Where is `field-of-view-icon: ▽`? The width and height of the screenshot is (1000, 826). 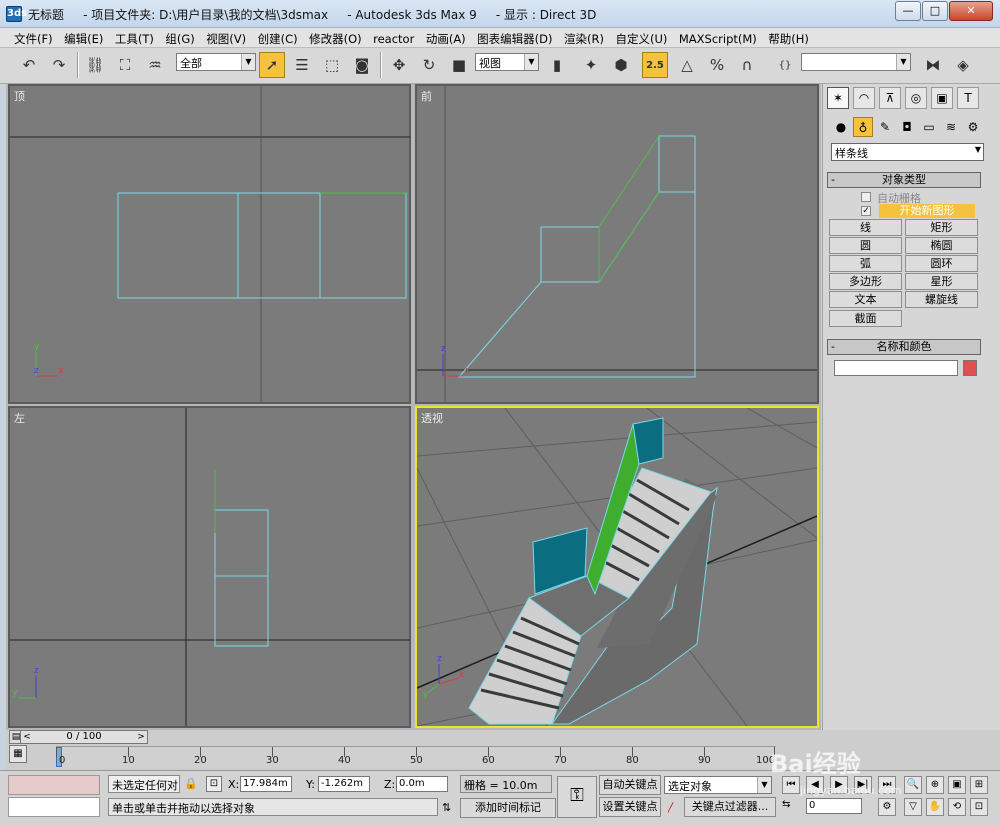
field-of-view-icon: ▽ is located at coordinates (913, 807).